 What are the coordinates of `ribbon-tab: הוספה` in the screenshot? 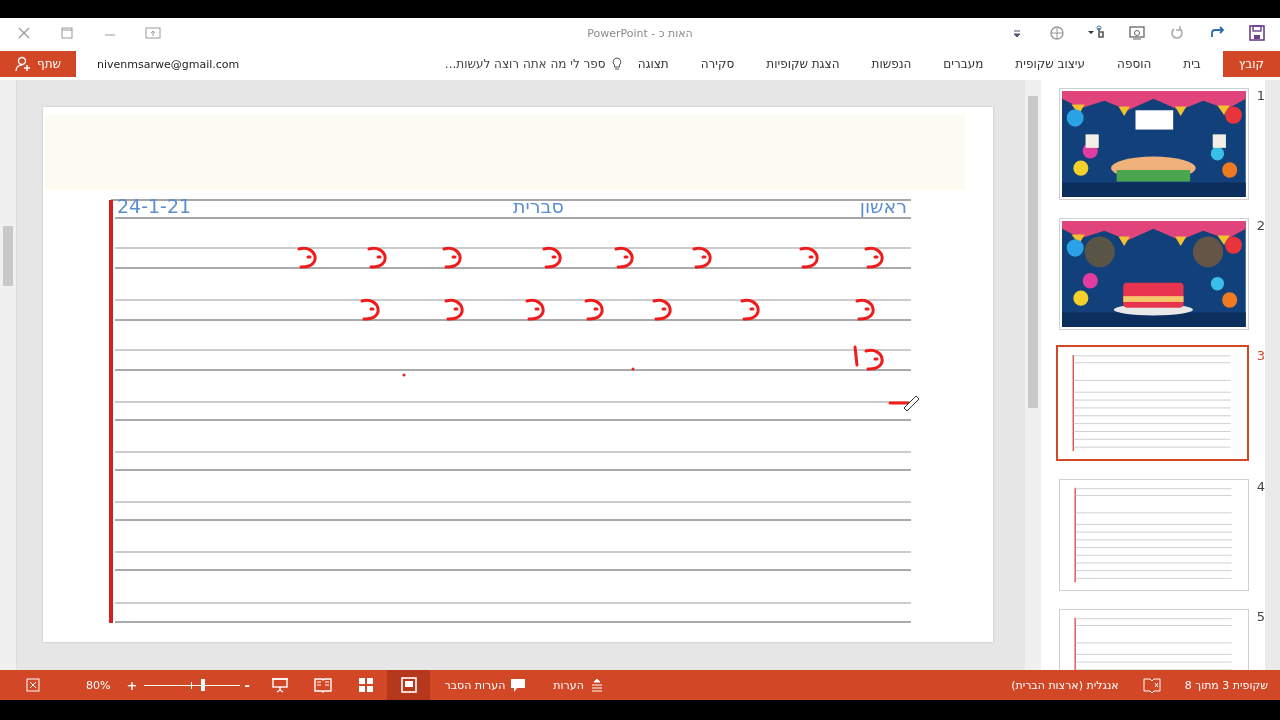 It's located at (1134, 64).